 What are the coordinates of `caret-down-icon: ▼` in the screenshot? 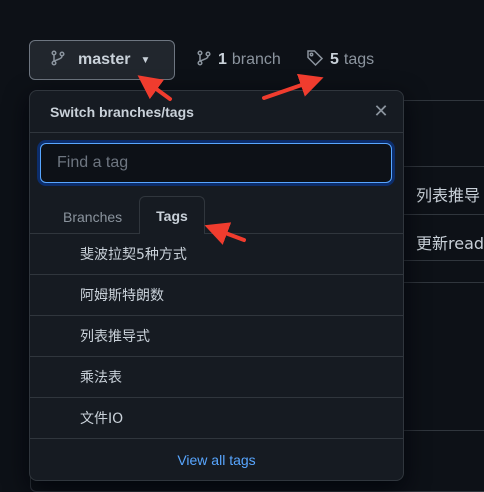 It's located at (145, 60).